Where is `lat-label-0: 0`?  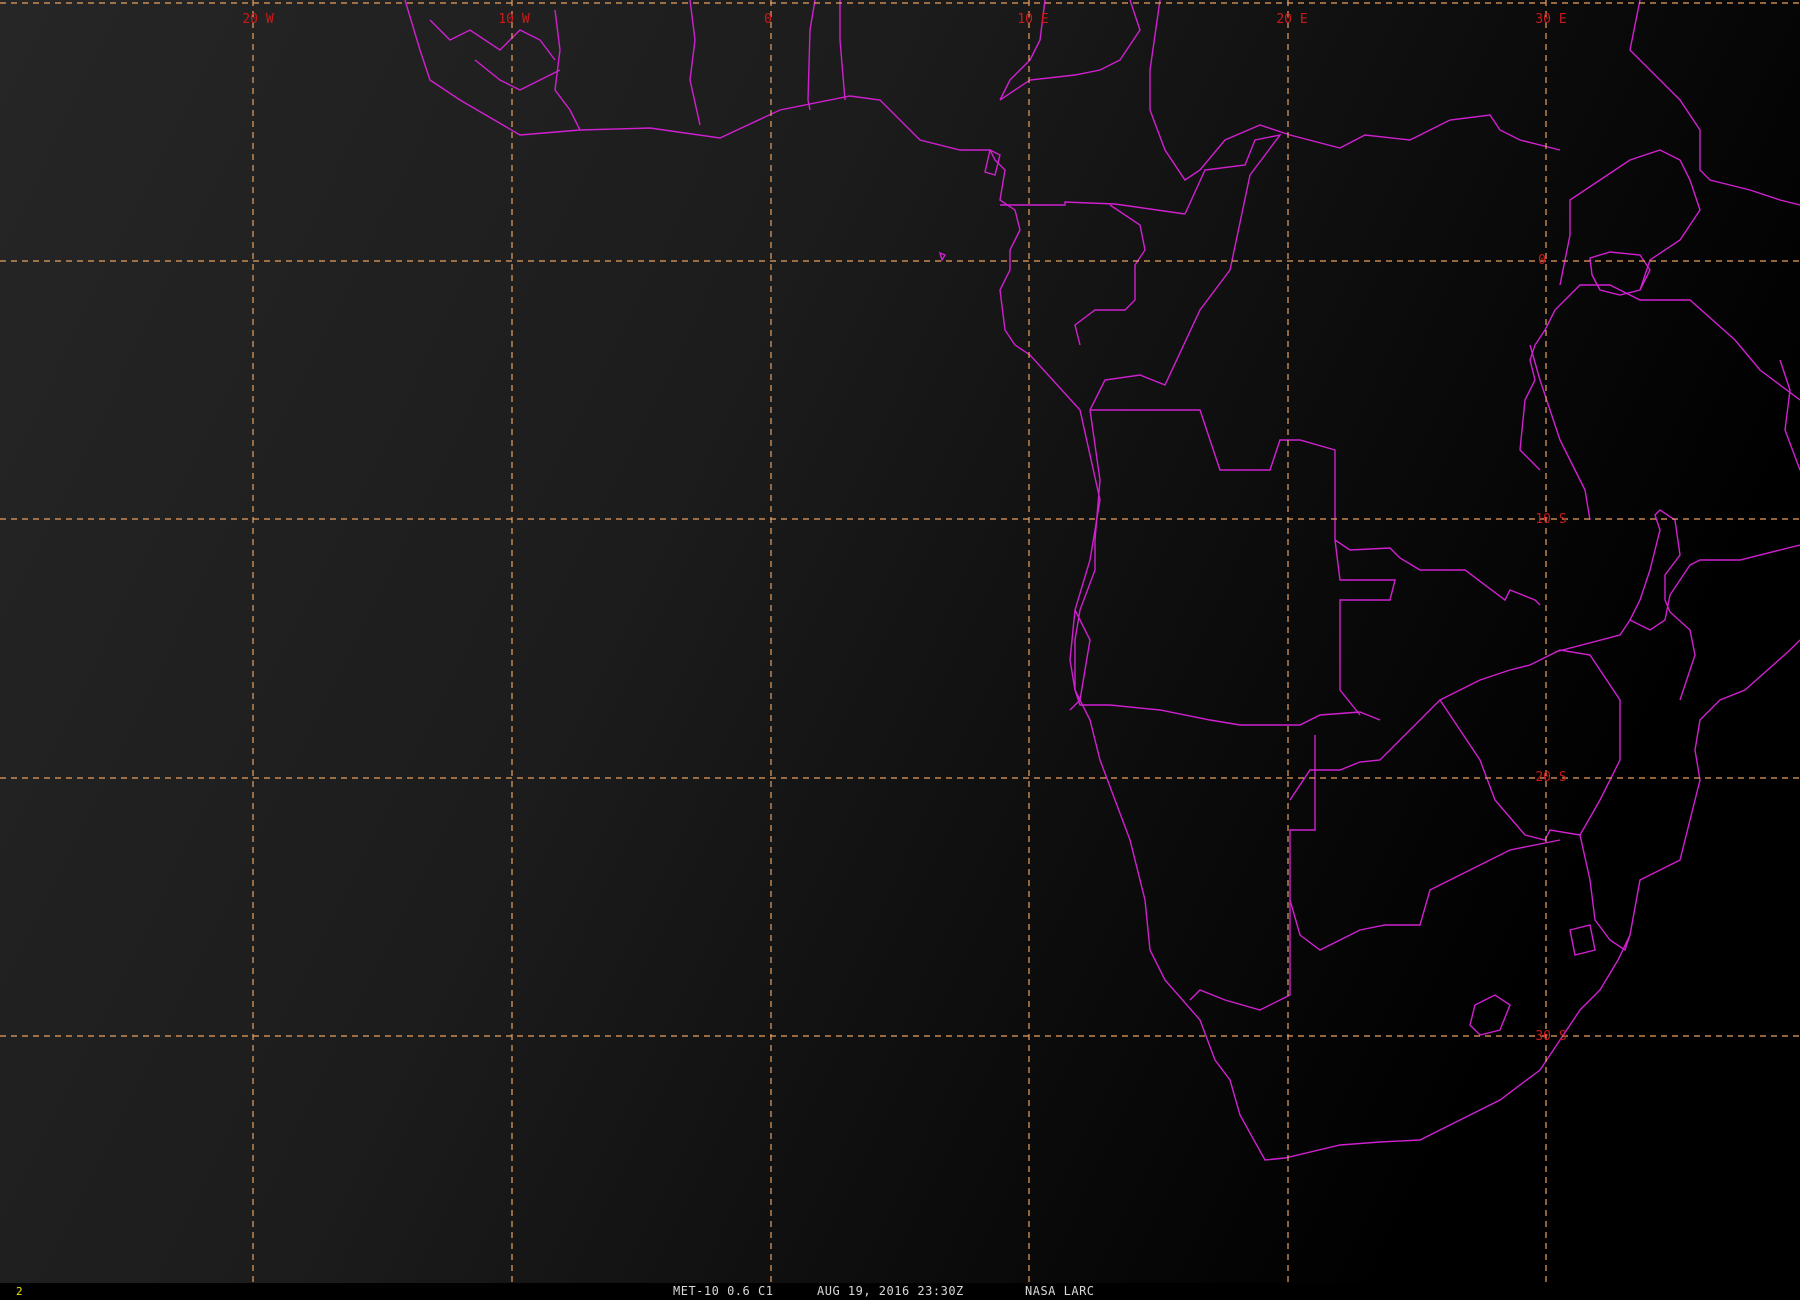
lat-label-0: 0 is located at coordinates (1542, 260).